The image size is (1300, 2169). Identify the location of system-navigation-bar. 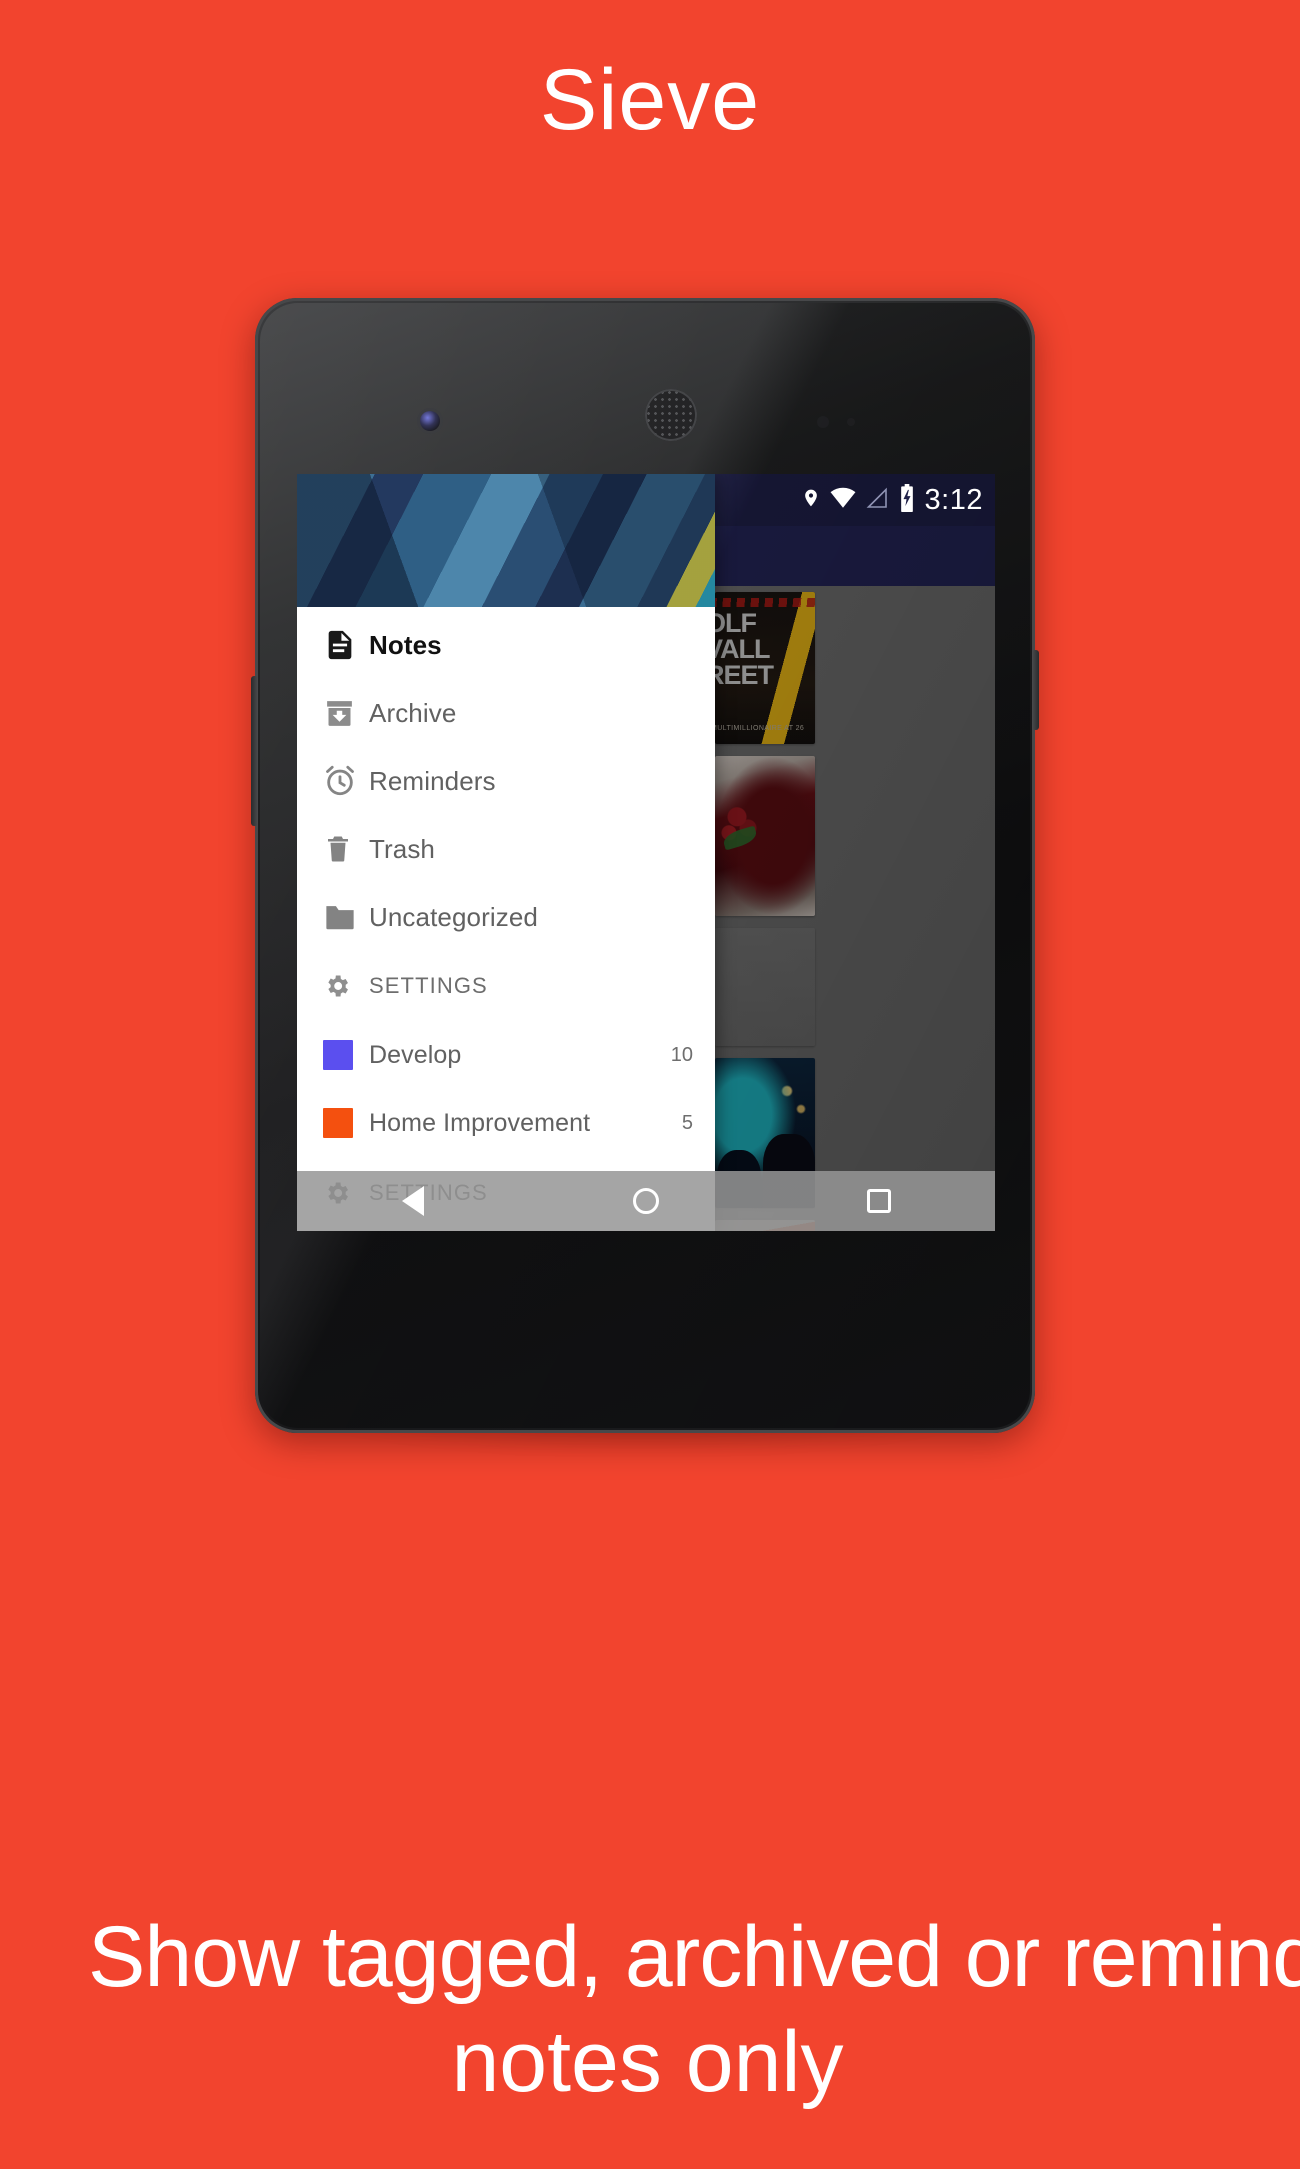
(646, 1201).